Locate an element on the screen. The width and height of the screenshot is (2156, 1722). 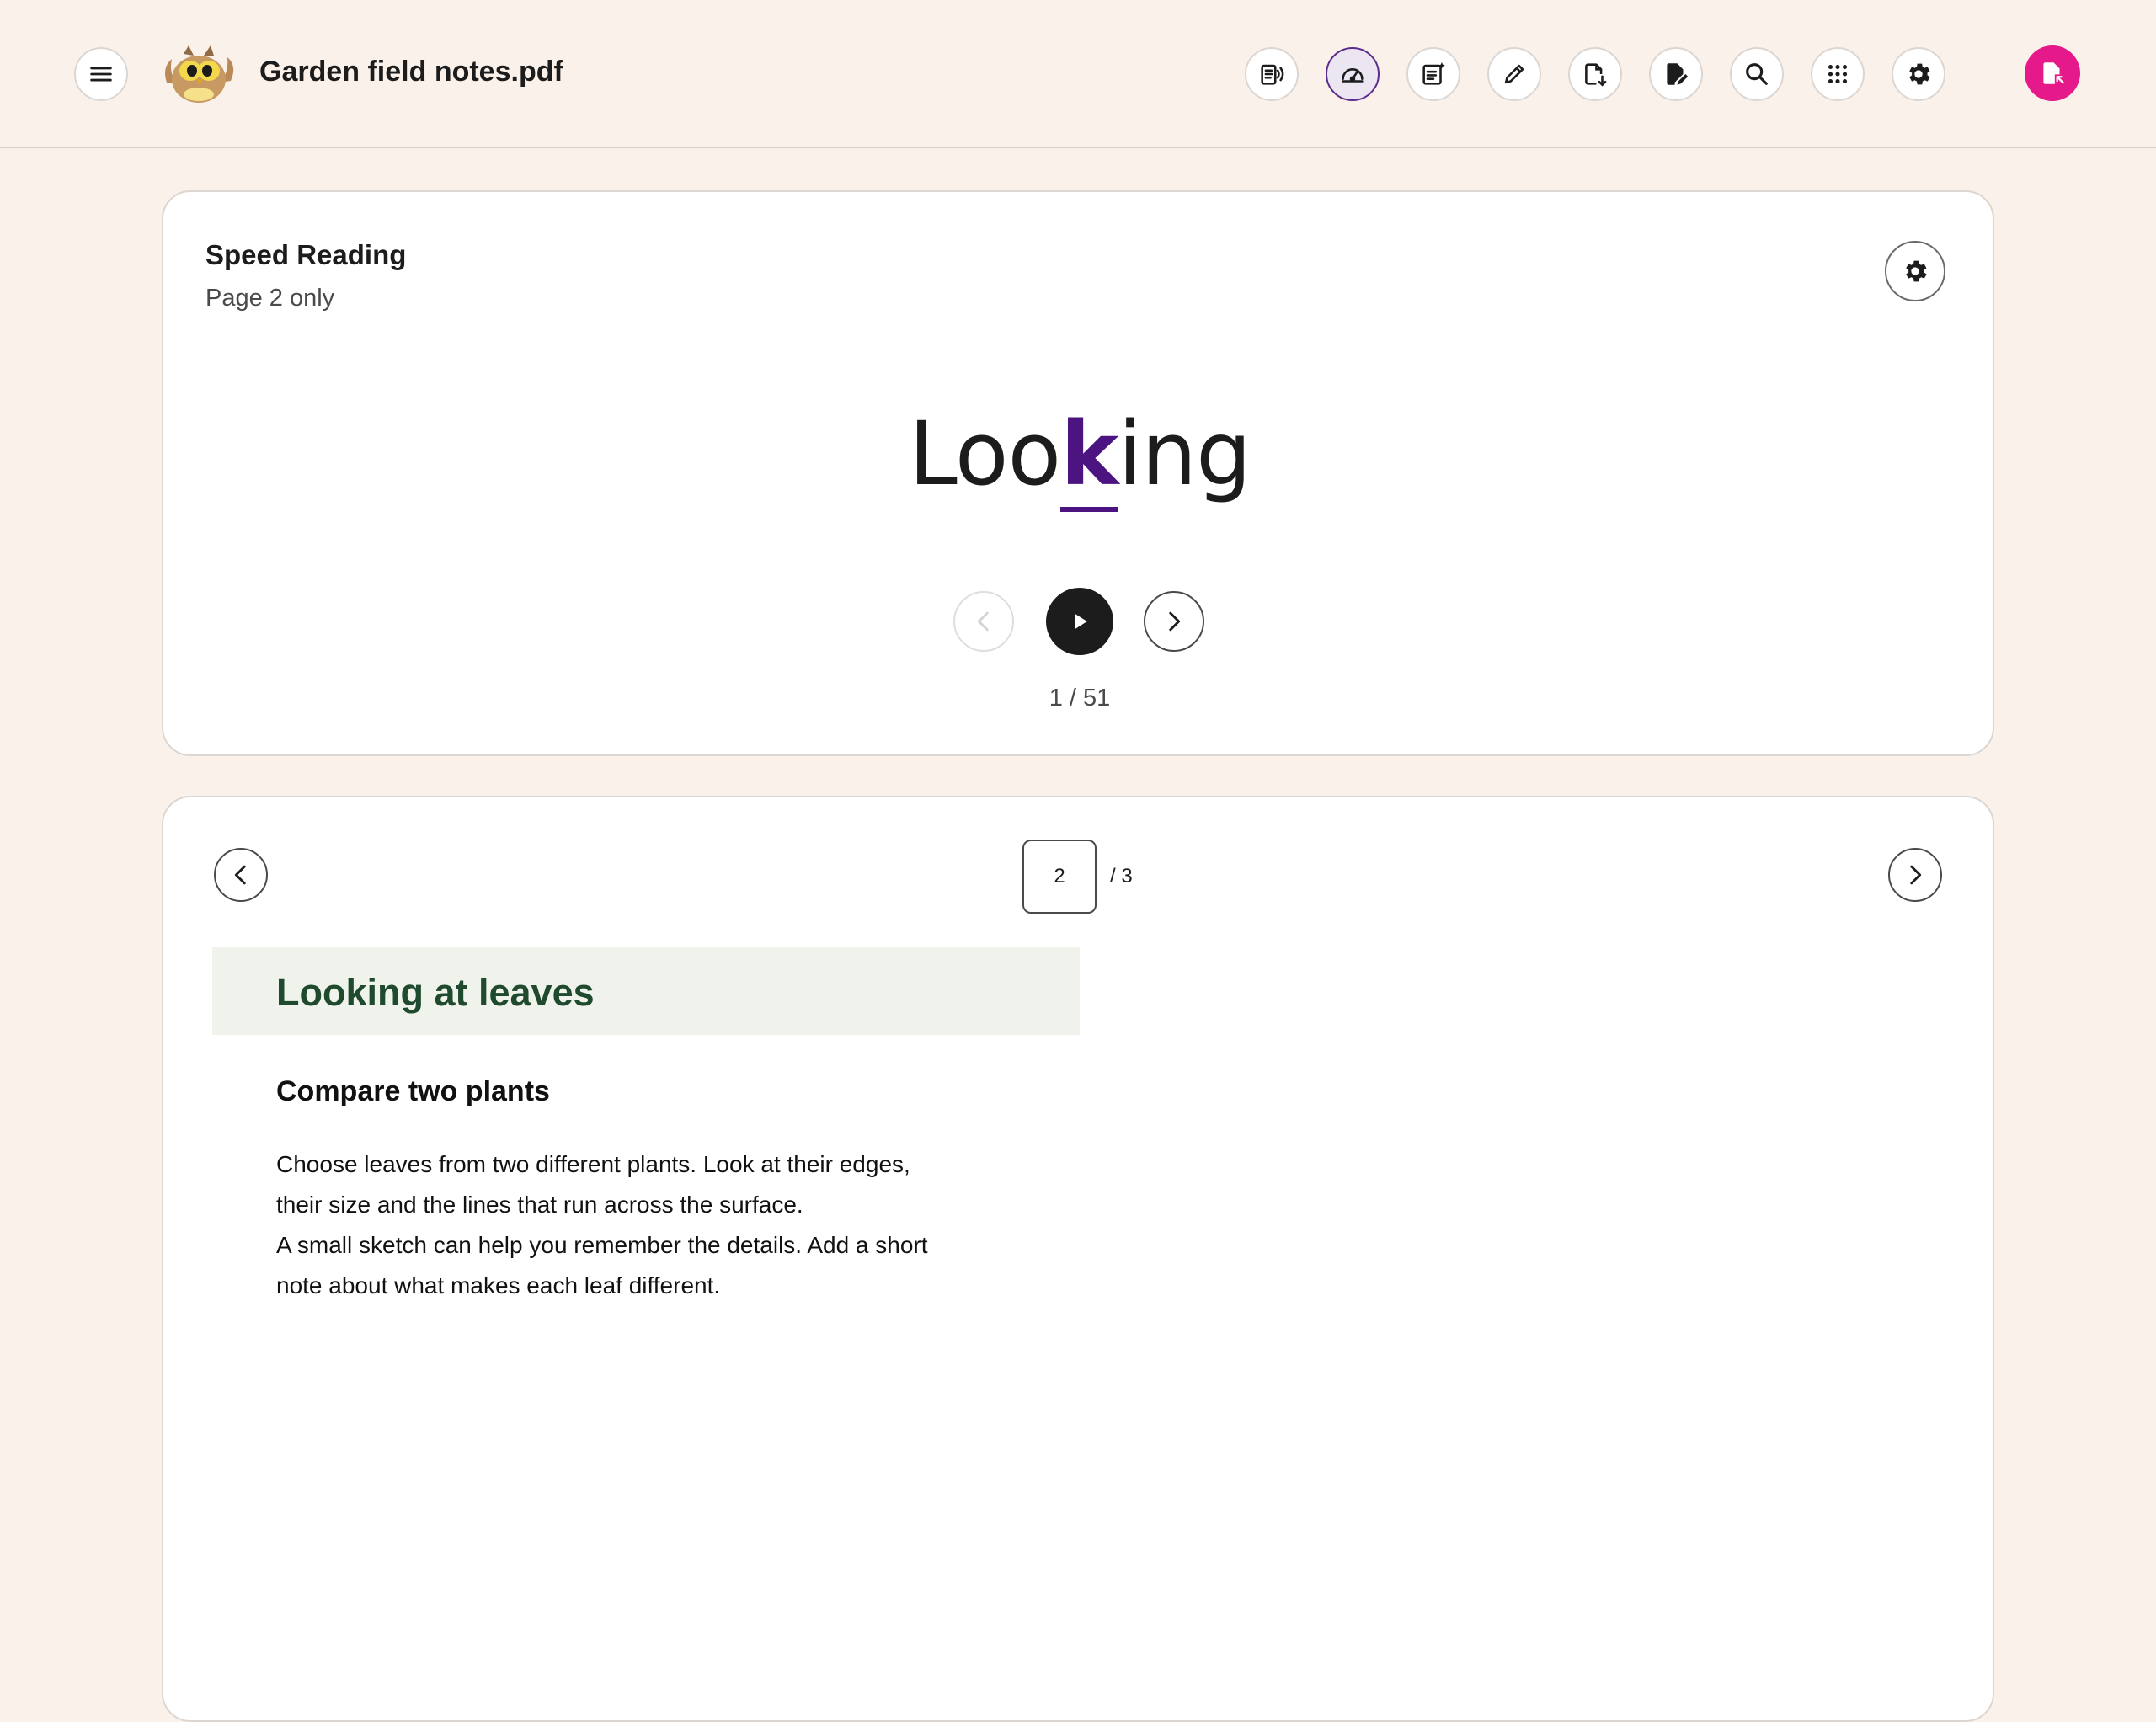
page-heading: Looking at leaves is located at coordinates (435, 992).